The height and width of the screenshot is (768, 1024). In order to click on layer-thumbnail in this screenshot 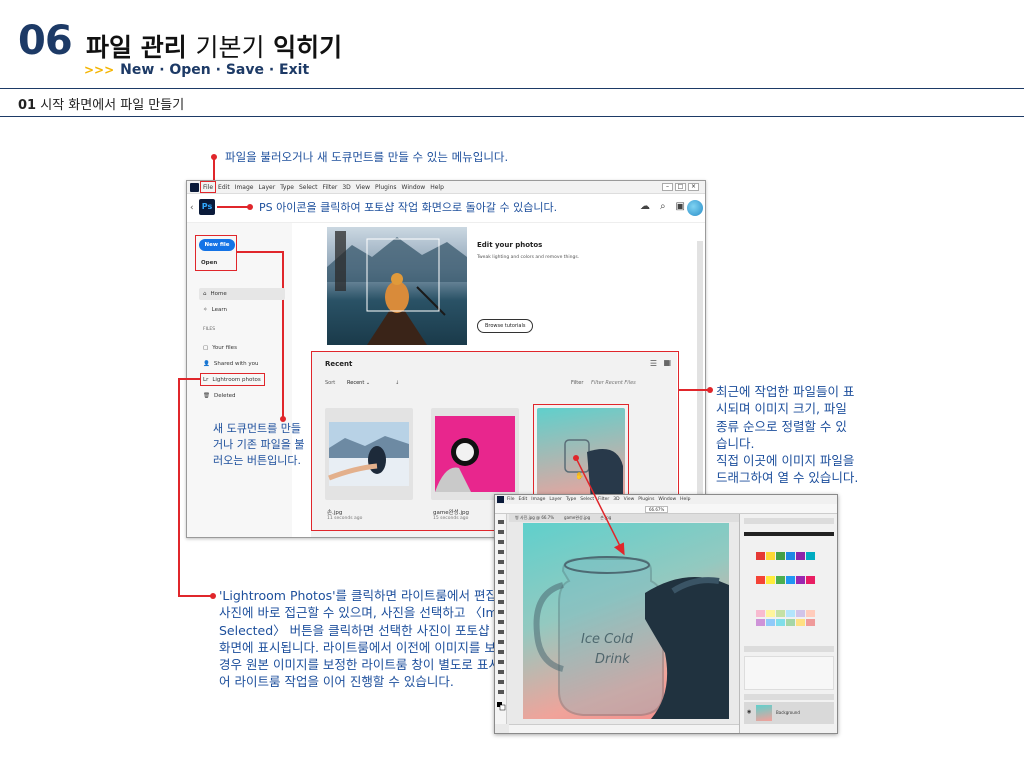, I will do `click(764, 713)`.